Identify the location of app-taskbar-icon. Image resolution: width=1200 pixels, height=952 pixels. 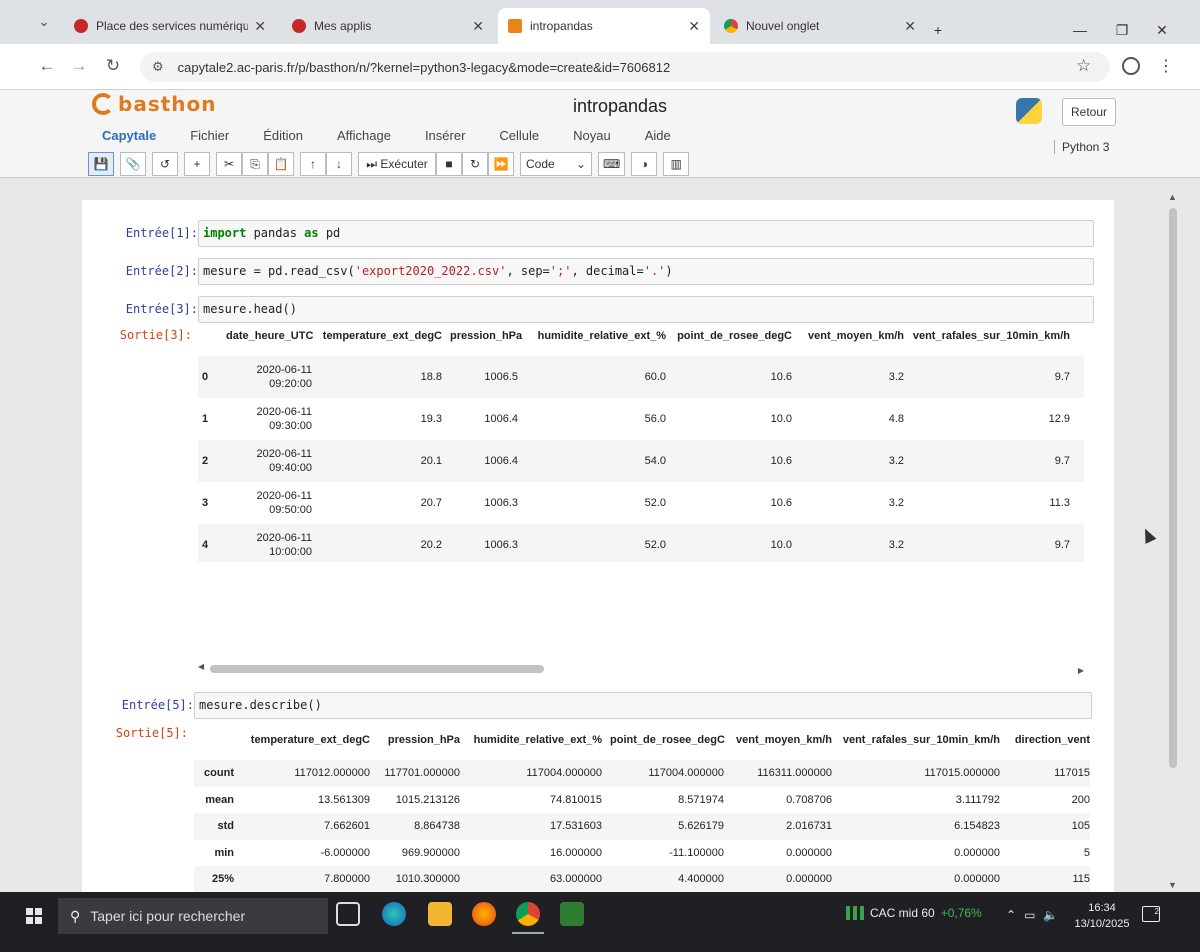
(572, 914).